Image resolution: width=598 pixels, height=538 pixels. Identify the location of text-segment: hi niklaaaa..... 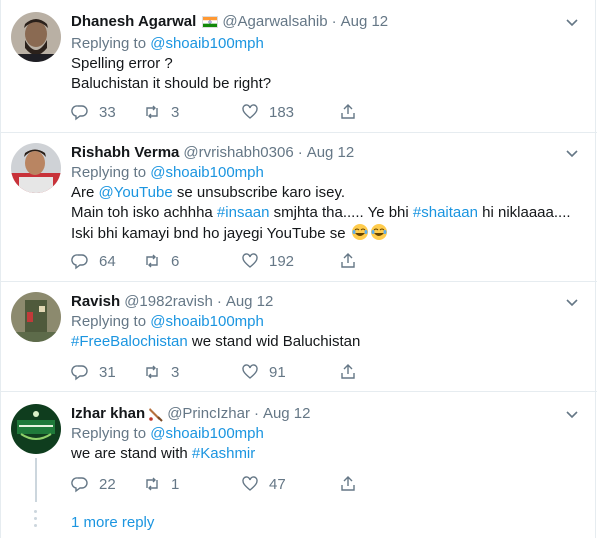
(524, 212).